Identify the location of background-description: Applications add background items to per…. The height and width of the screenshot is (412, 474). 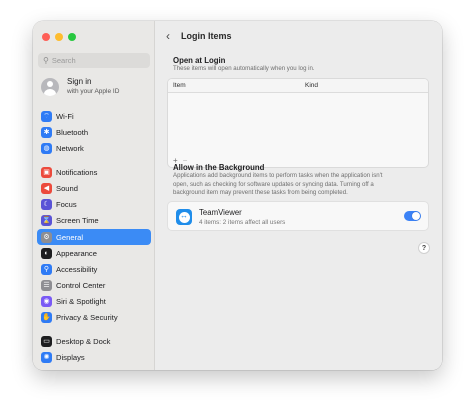
(277, 185).